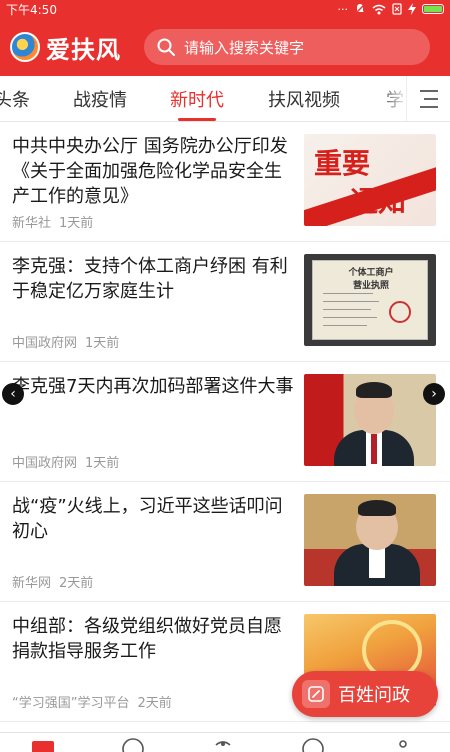  I want to click on app-header: 爱扶风 请输入搜索关键字, so click(225, 47).